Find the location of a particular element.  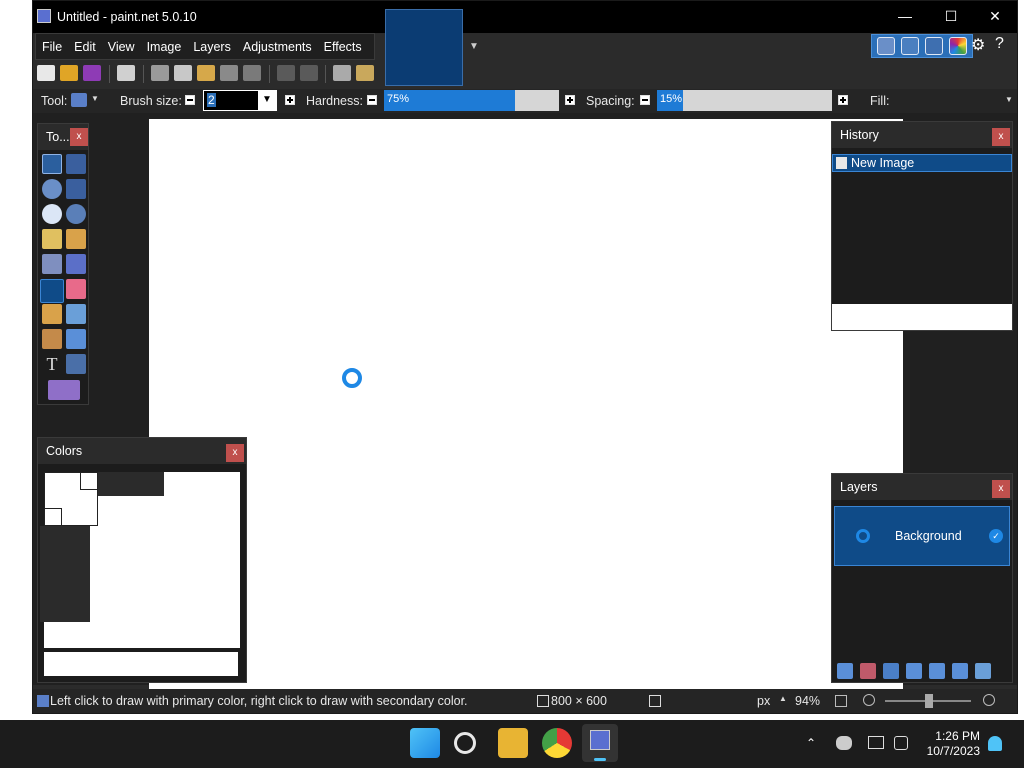

zoom-slider-thumb is located at coordinates (929, 701).